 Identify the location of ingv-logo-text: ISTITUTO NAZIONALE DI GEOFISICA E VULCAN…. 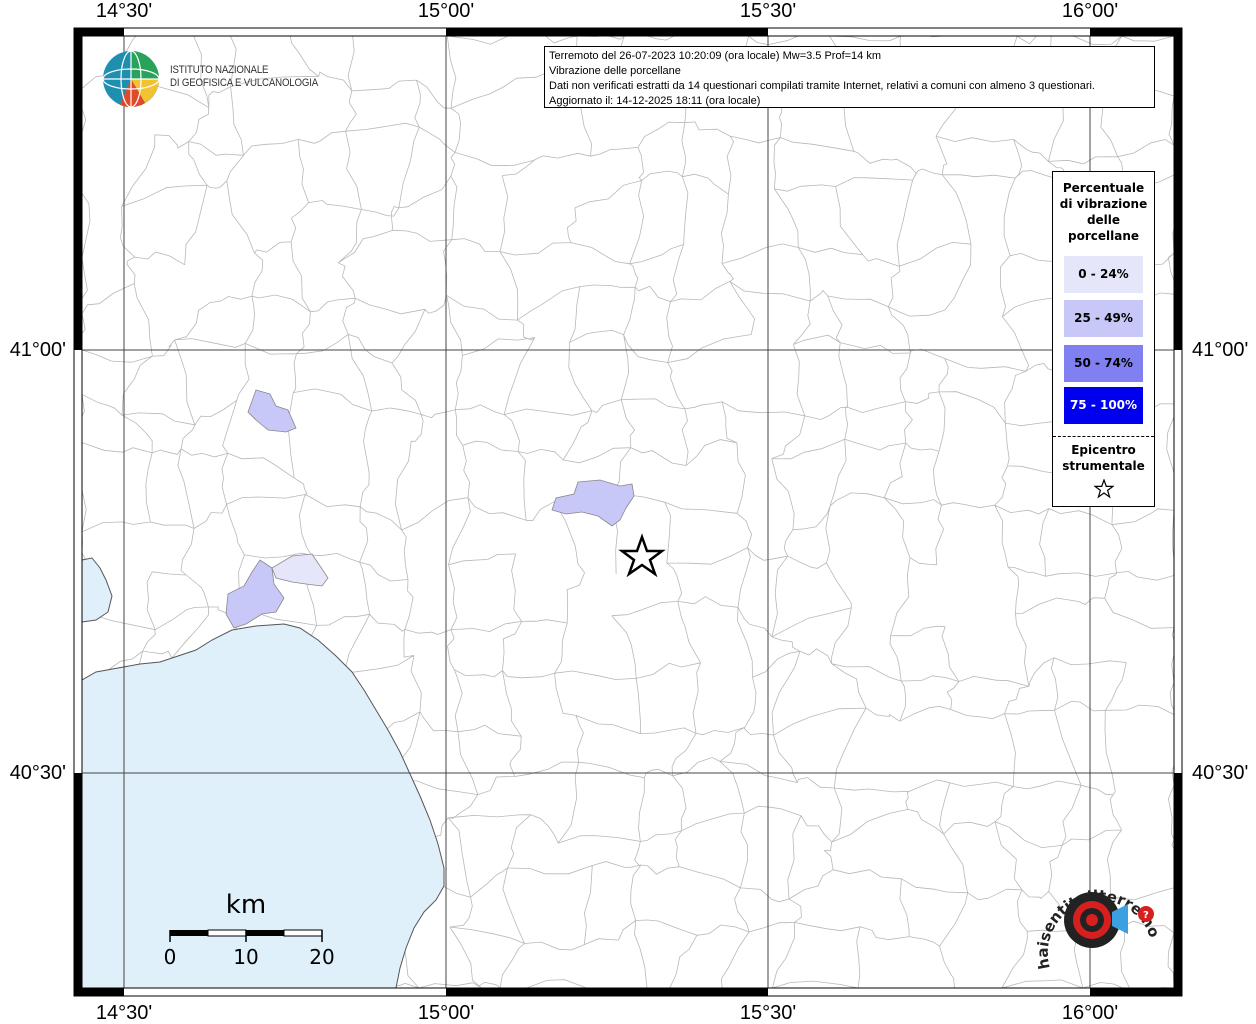
(244, 77).